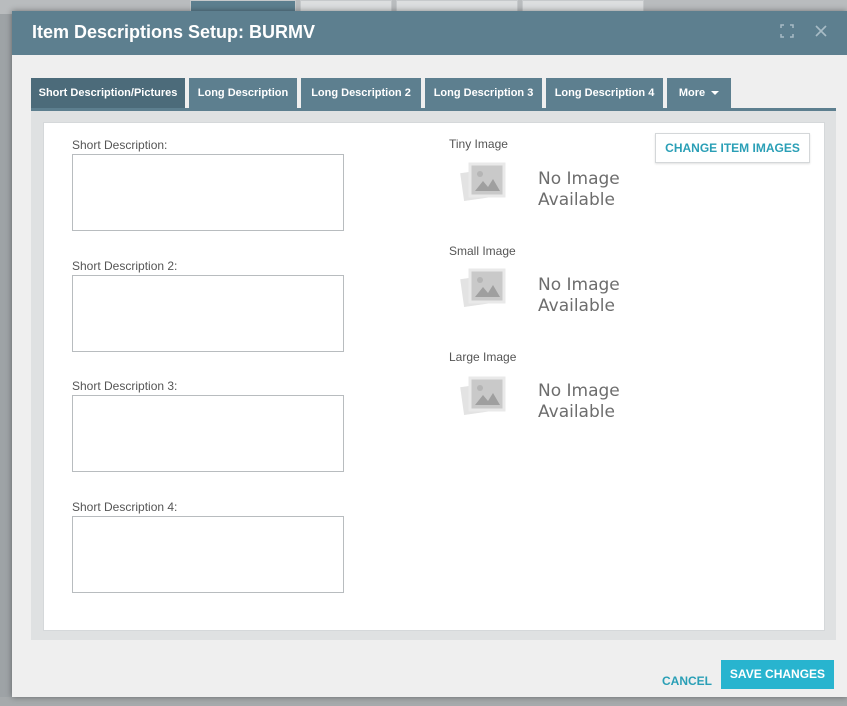 The width and height of the screenshot is (847, 706). What do you see at coordinates (687, 681) in the screenshot?
I see `cancel-button: CANCEL` at bounding box center [687, 681].